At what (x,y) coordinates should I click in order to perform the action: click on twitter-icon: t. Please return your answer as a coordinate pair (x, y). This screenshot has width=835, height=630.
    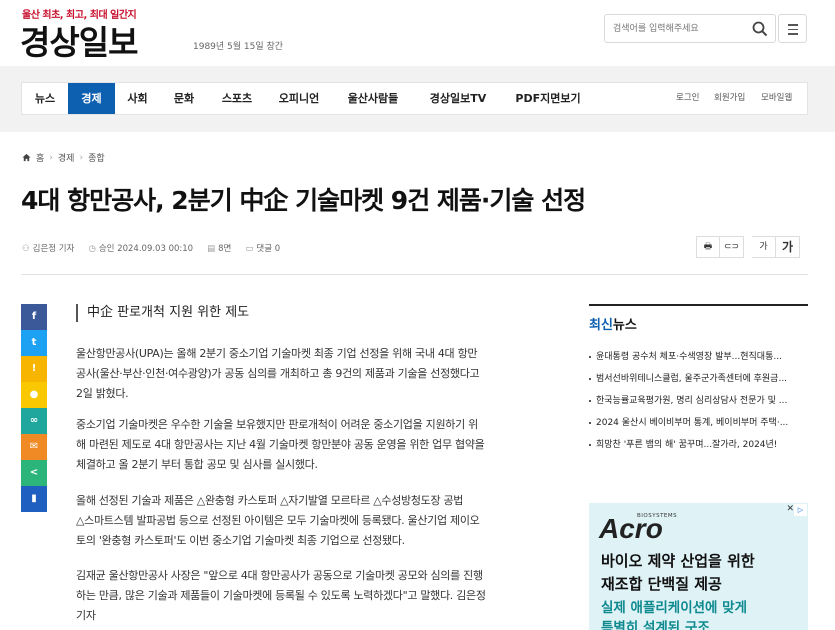
    Looking at the image, I should click on (34, 343).